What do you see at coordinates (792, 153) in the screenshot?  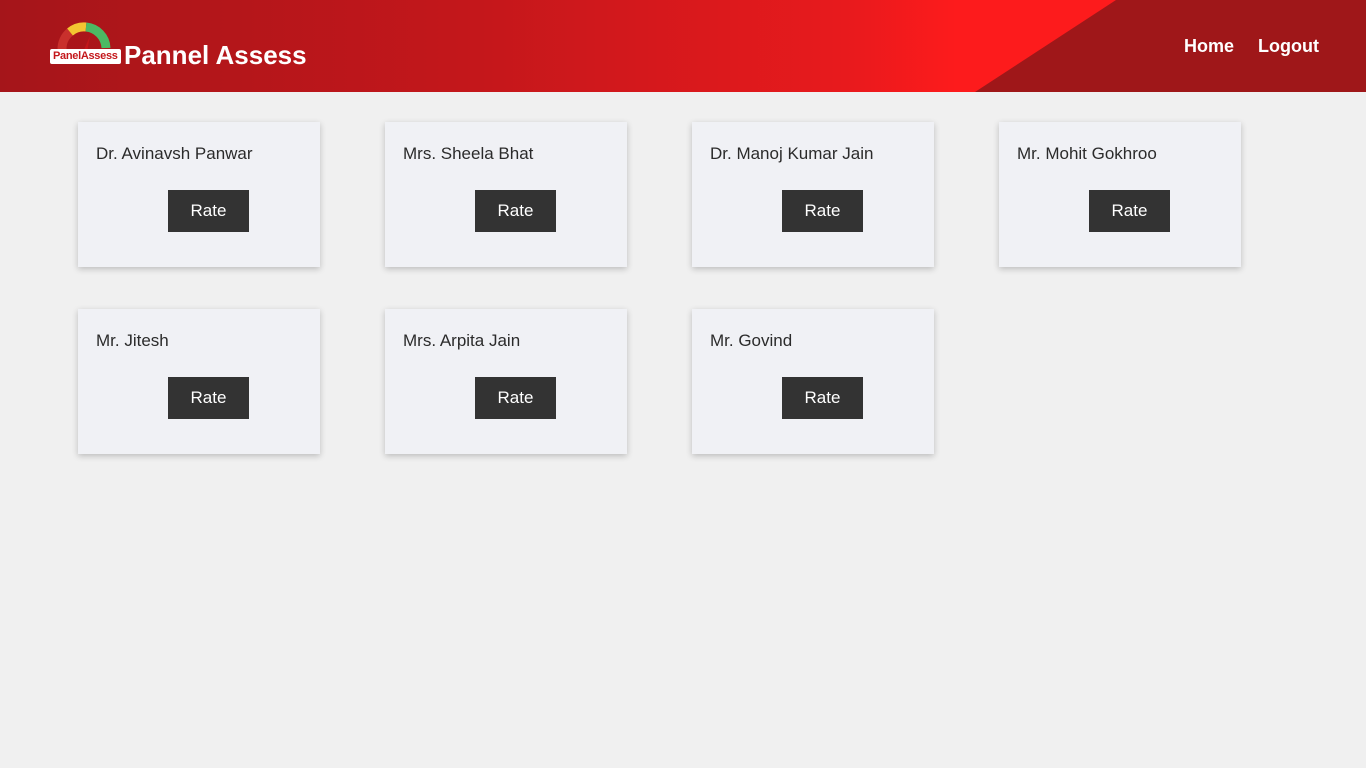 I see `panelist-name: Dr. Manoj Kumar Jain` at bounding box center [792, 153].